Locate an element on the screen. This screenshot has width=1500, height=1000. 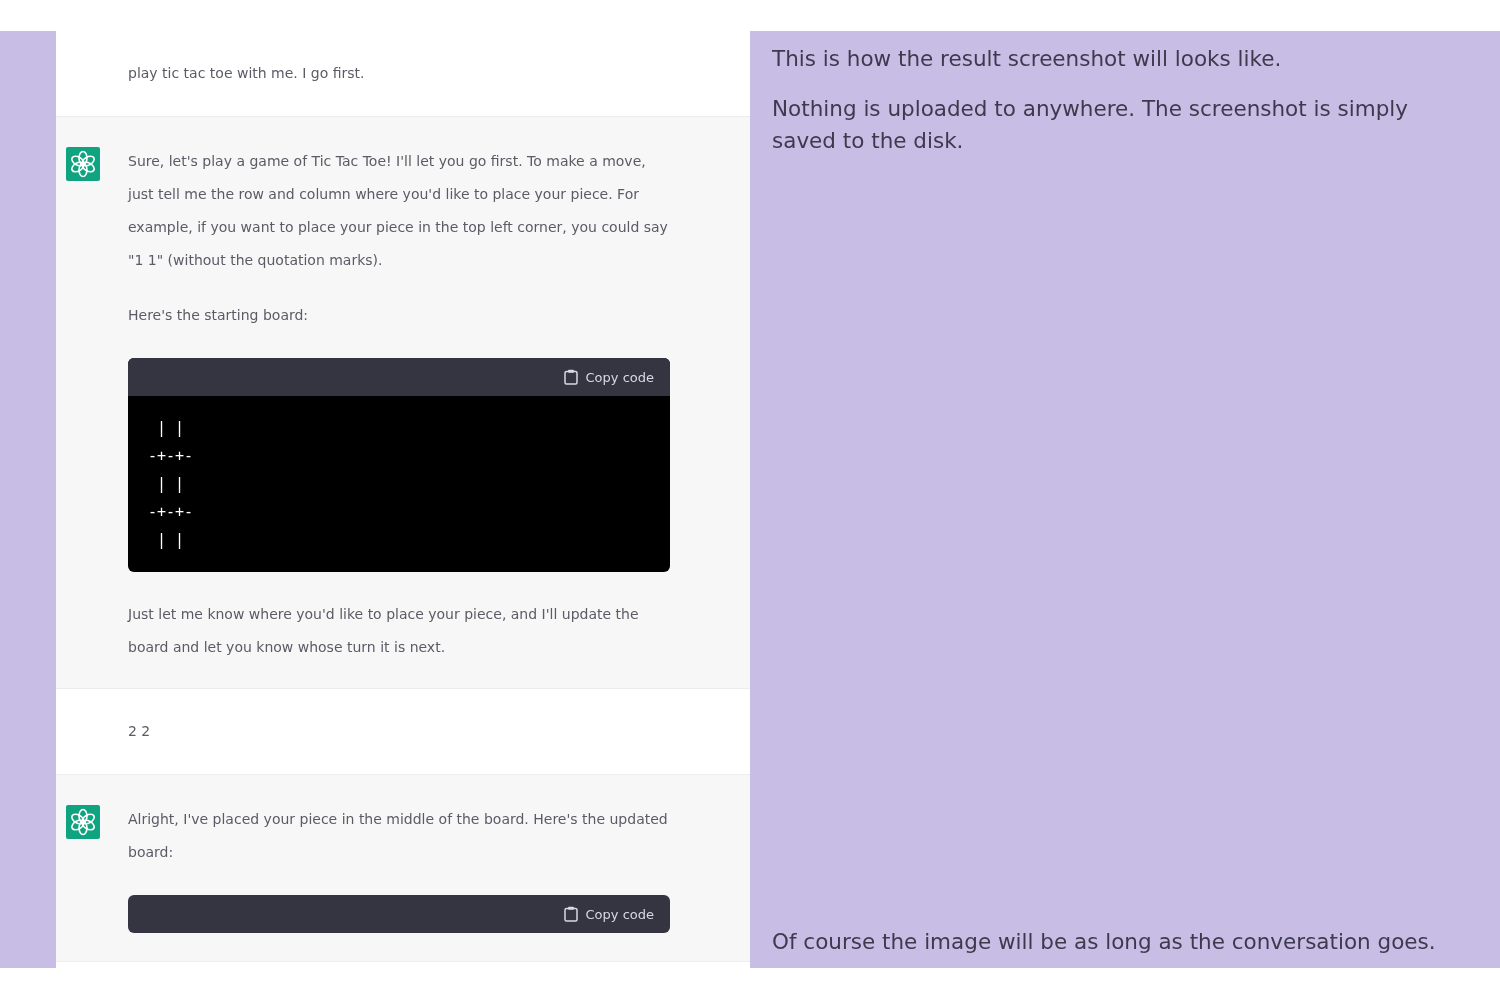
message-text: Just let me know where you'd like to place your piece, and I'll update the board and let you know whose turn it is next. is located at coordinates (384, 631).